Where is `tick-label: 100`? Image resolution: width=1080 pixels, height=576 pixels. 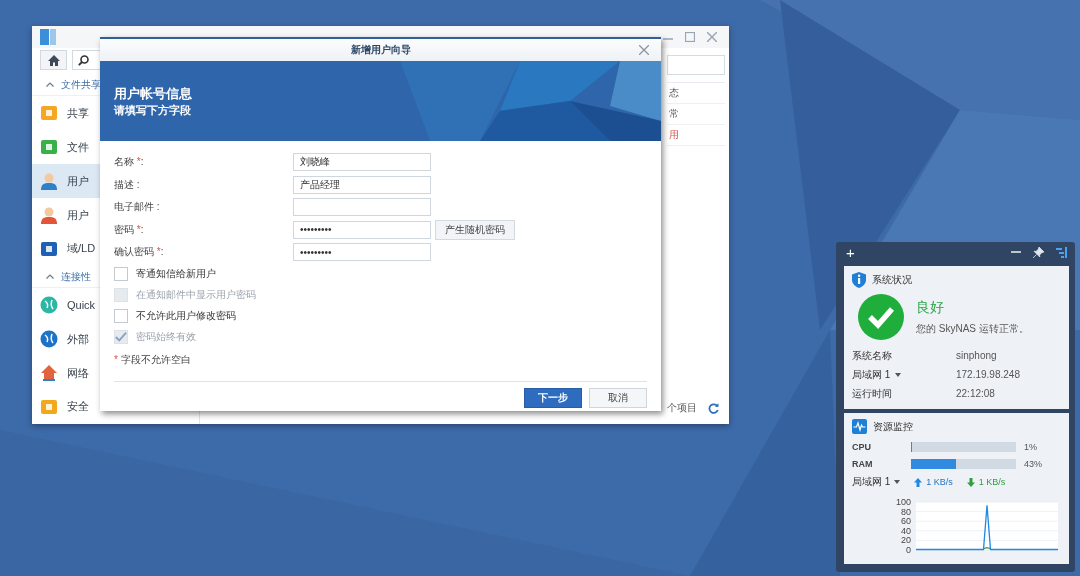 tick-label: 100 is located at coordinates (903, 502).